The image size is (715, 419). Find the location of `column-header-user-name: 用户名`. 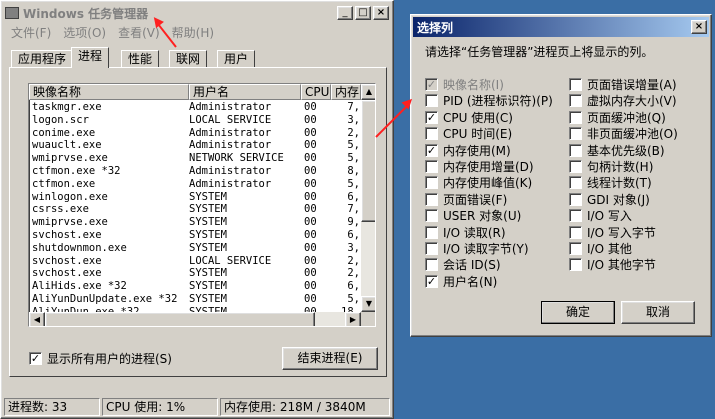

column-header-user-name: 用户名 is located at coordinates (245, 92).